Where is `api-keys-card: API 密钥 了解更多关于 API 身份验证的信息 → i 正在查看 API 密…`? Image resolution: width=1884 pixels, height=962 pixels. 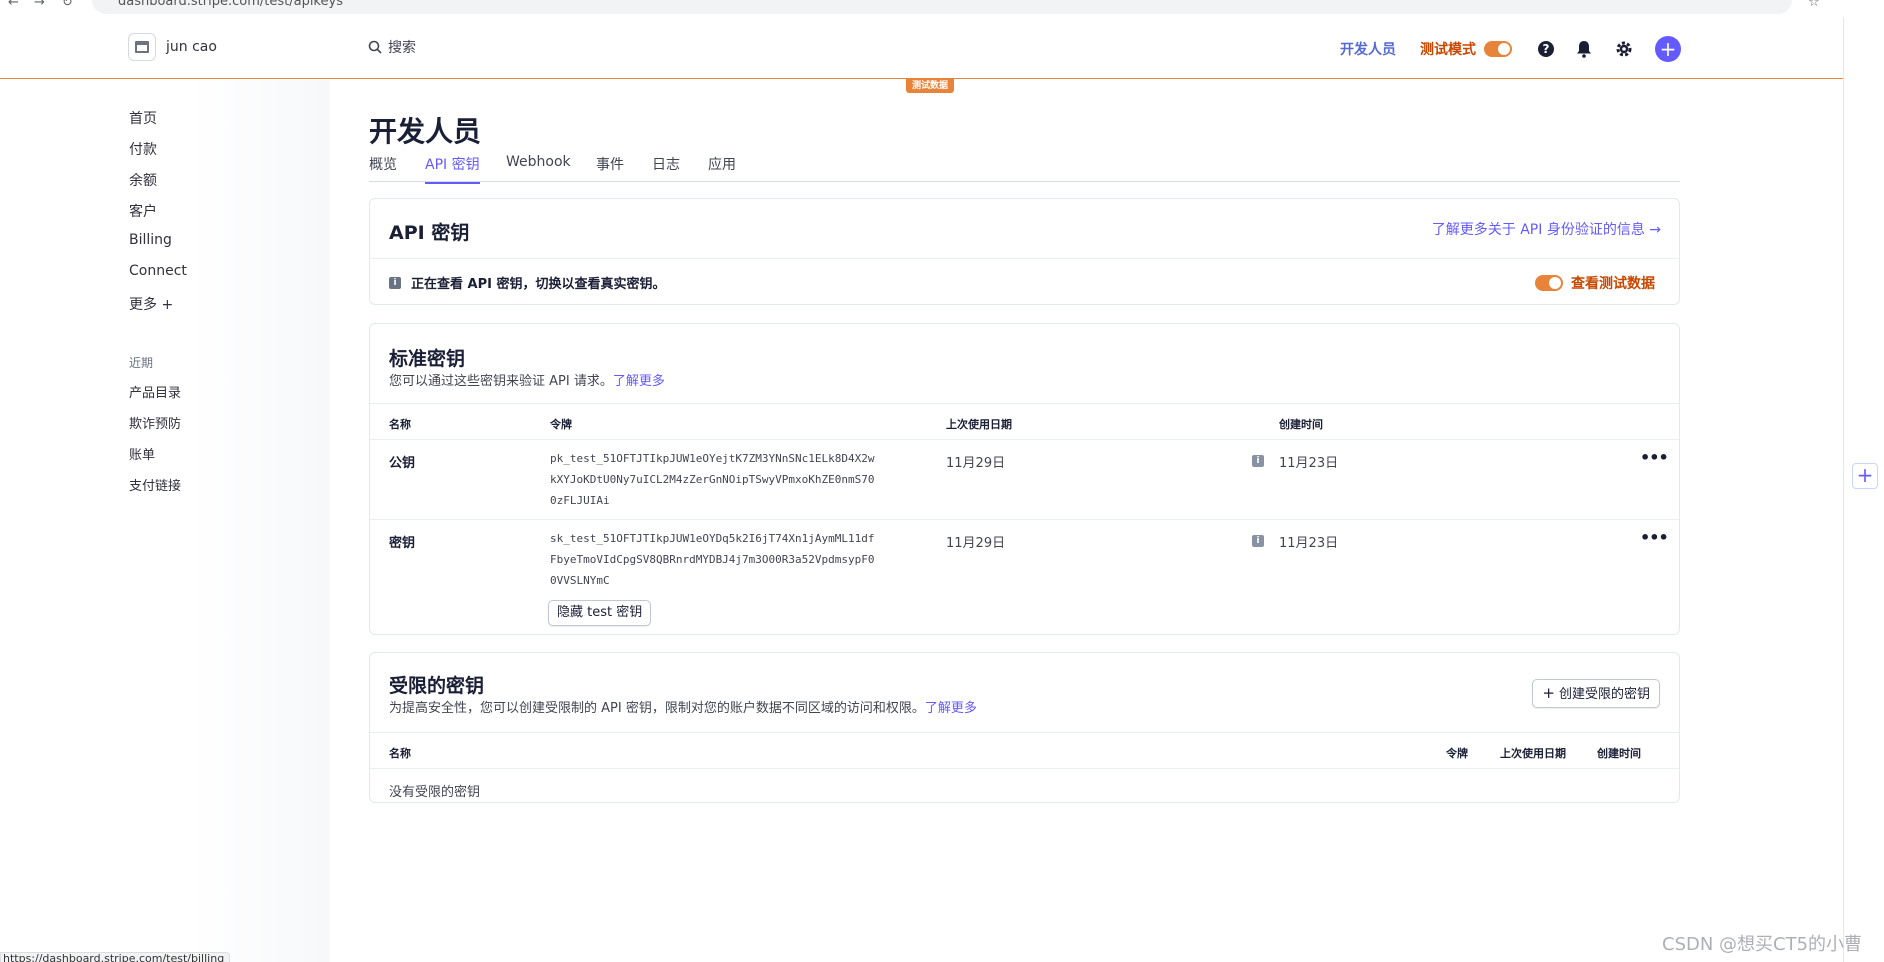 api-keys-card: API 密钥 了解更多关于 API 身份验证的信息 → i 正在查看 API 密… is located at coordinates (1024, 251).